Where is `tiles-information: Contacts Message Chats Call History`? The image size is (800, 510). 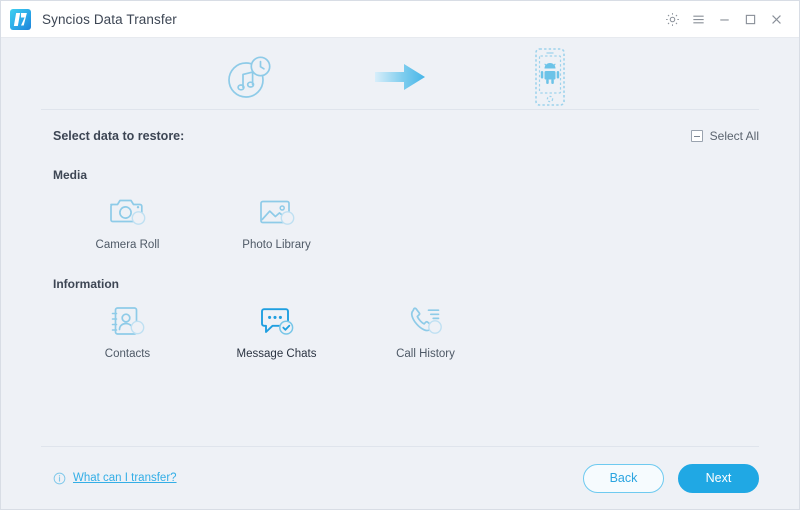 tiles-information: Contacts Message Chats Call History is located at coordinates (406, 328).